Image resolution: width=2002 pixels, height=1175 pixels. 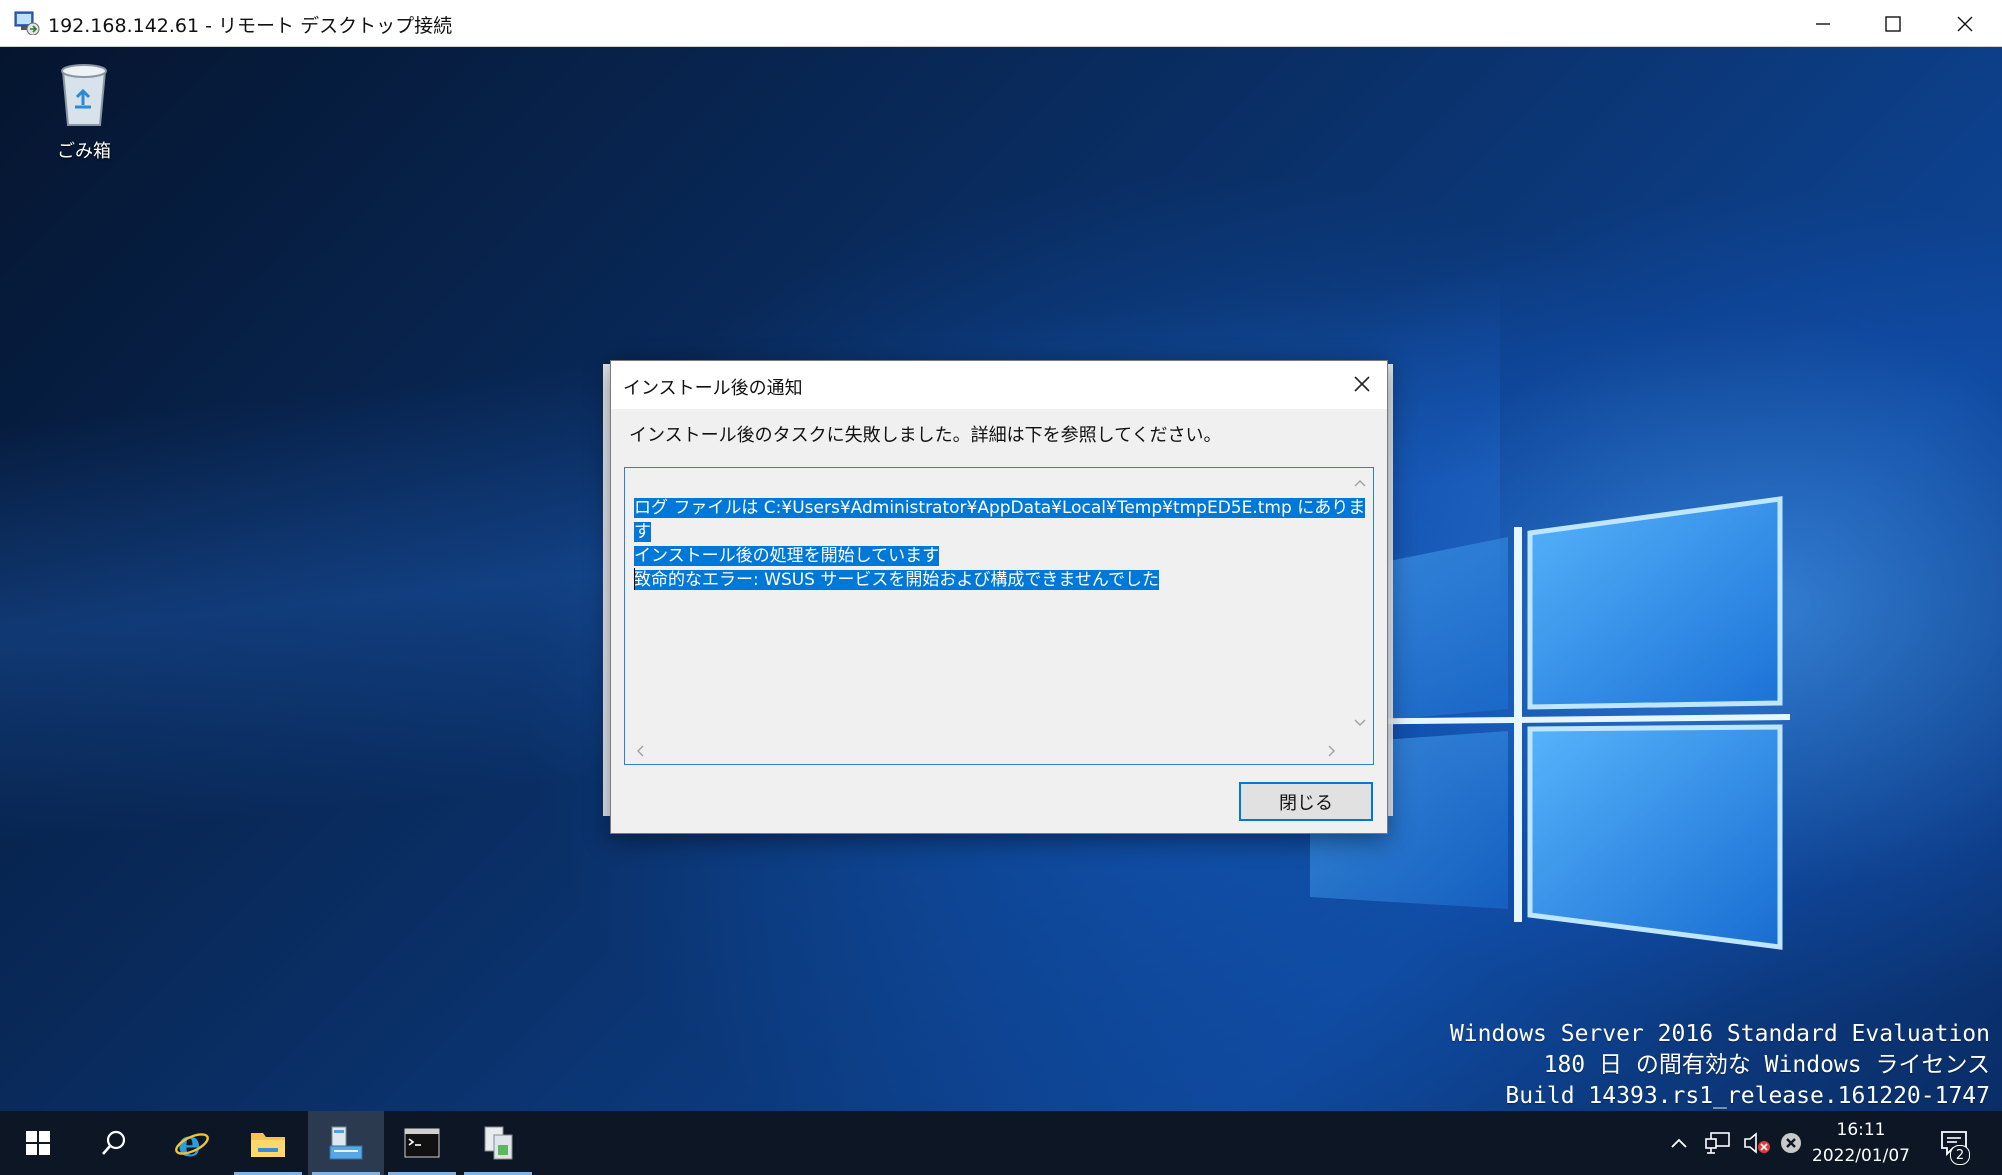 What do you see at coordinates (27, 23) in the screenshot?
I see `remote-desktop-icon` at bounding box center [27, 23].